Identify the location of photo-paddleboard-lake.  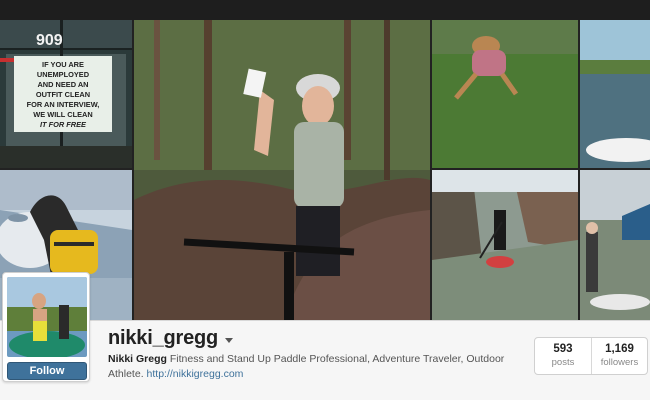
(615, 94).